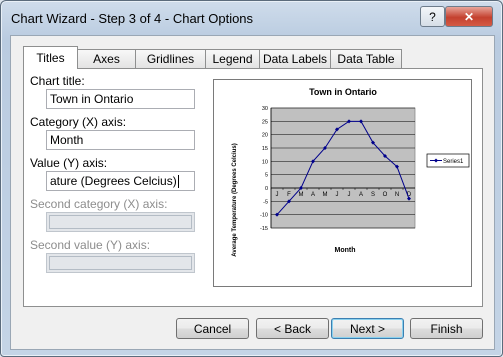  What do you see at coordinates (265, 136) in the screenshot?
I see `y-tick-label: 20` at bounding box center [265, 136].